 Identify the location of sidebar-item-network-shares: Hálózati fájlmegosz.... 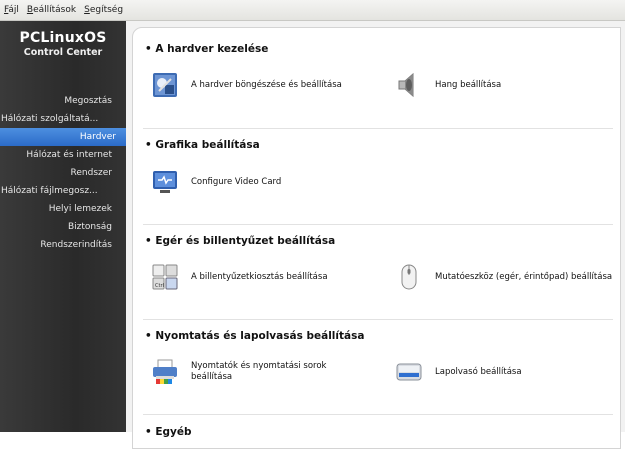
(63, 191).